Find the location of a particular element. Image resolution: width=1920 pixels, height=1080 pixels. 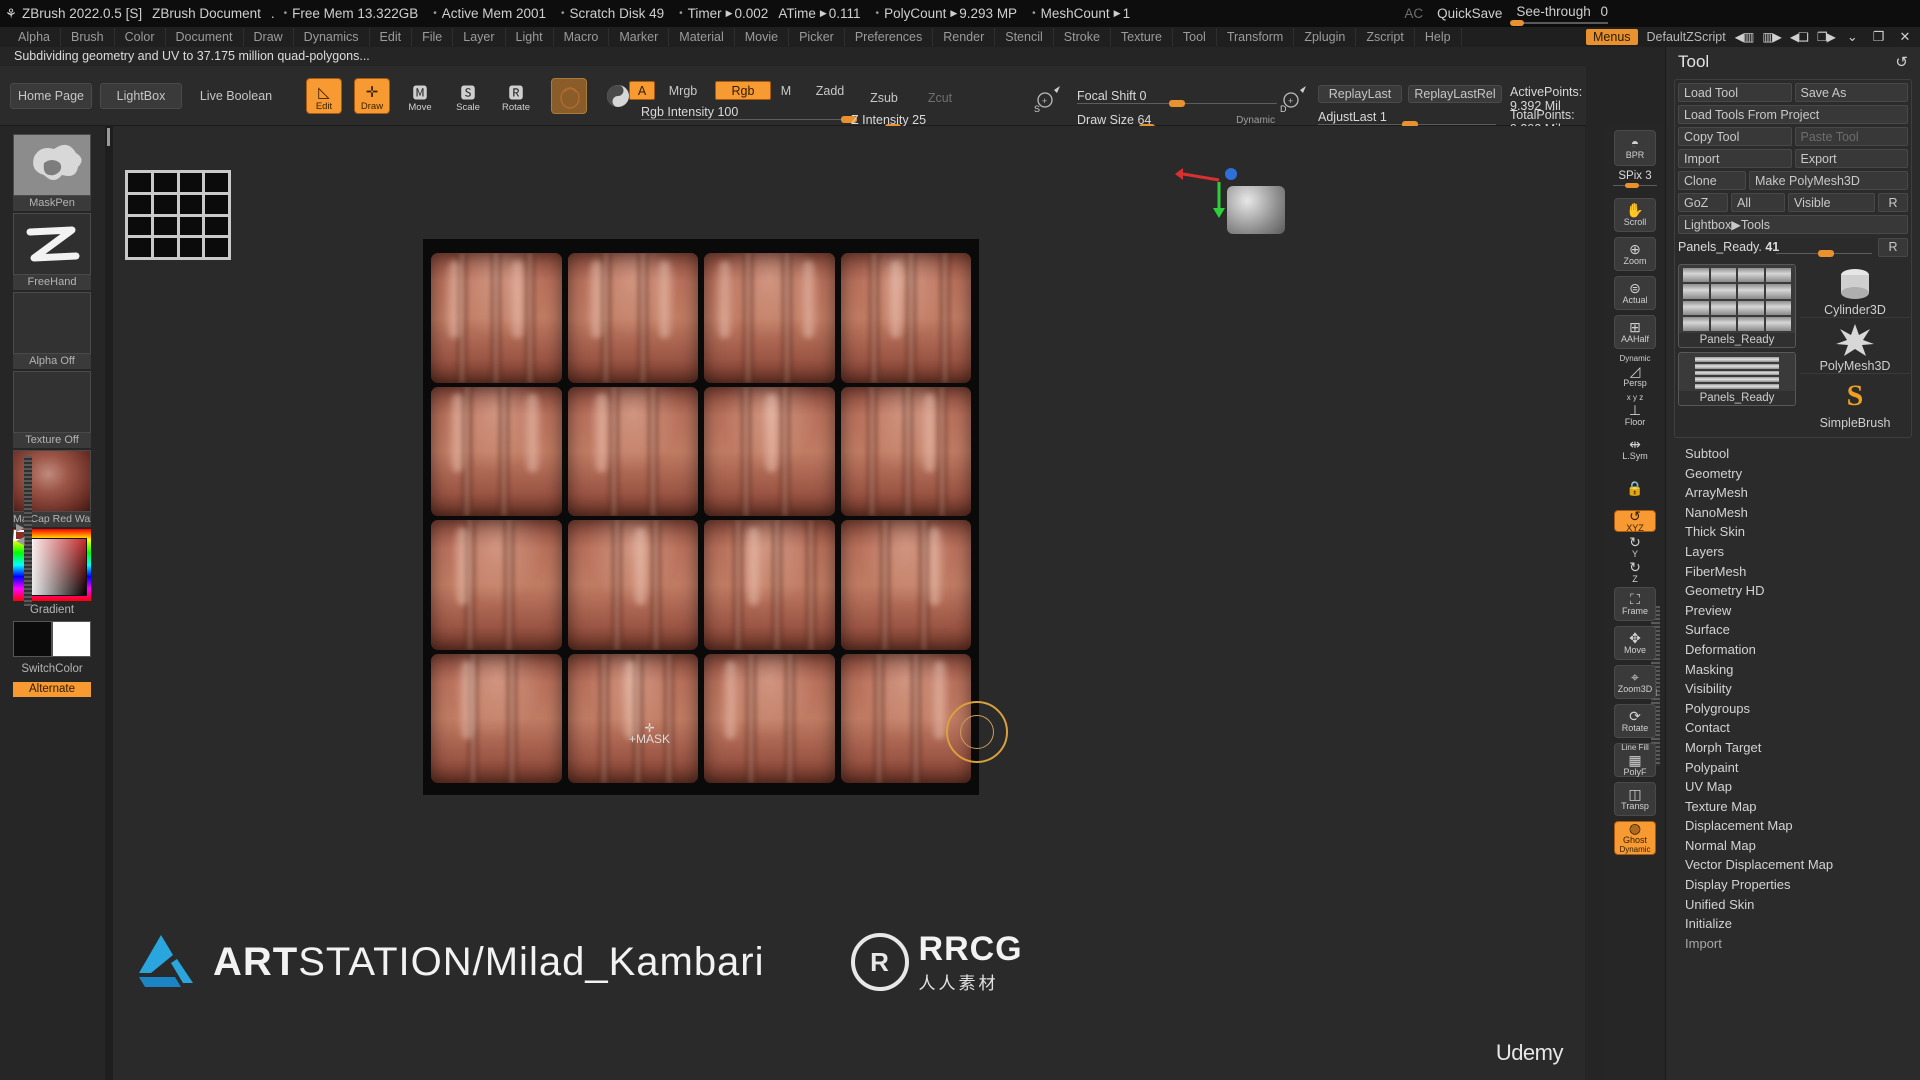

live-boolean-button: Live Boolean is located at coordinates (236, 96).